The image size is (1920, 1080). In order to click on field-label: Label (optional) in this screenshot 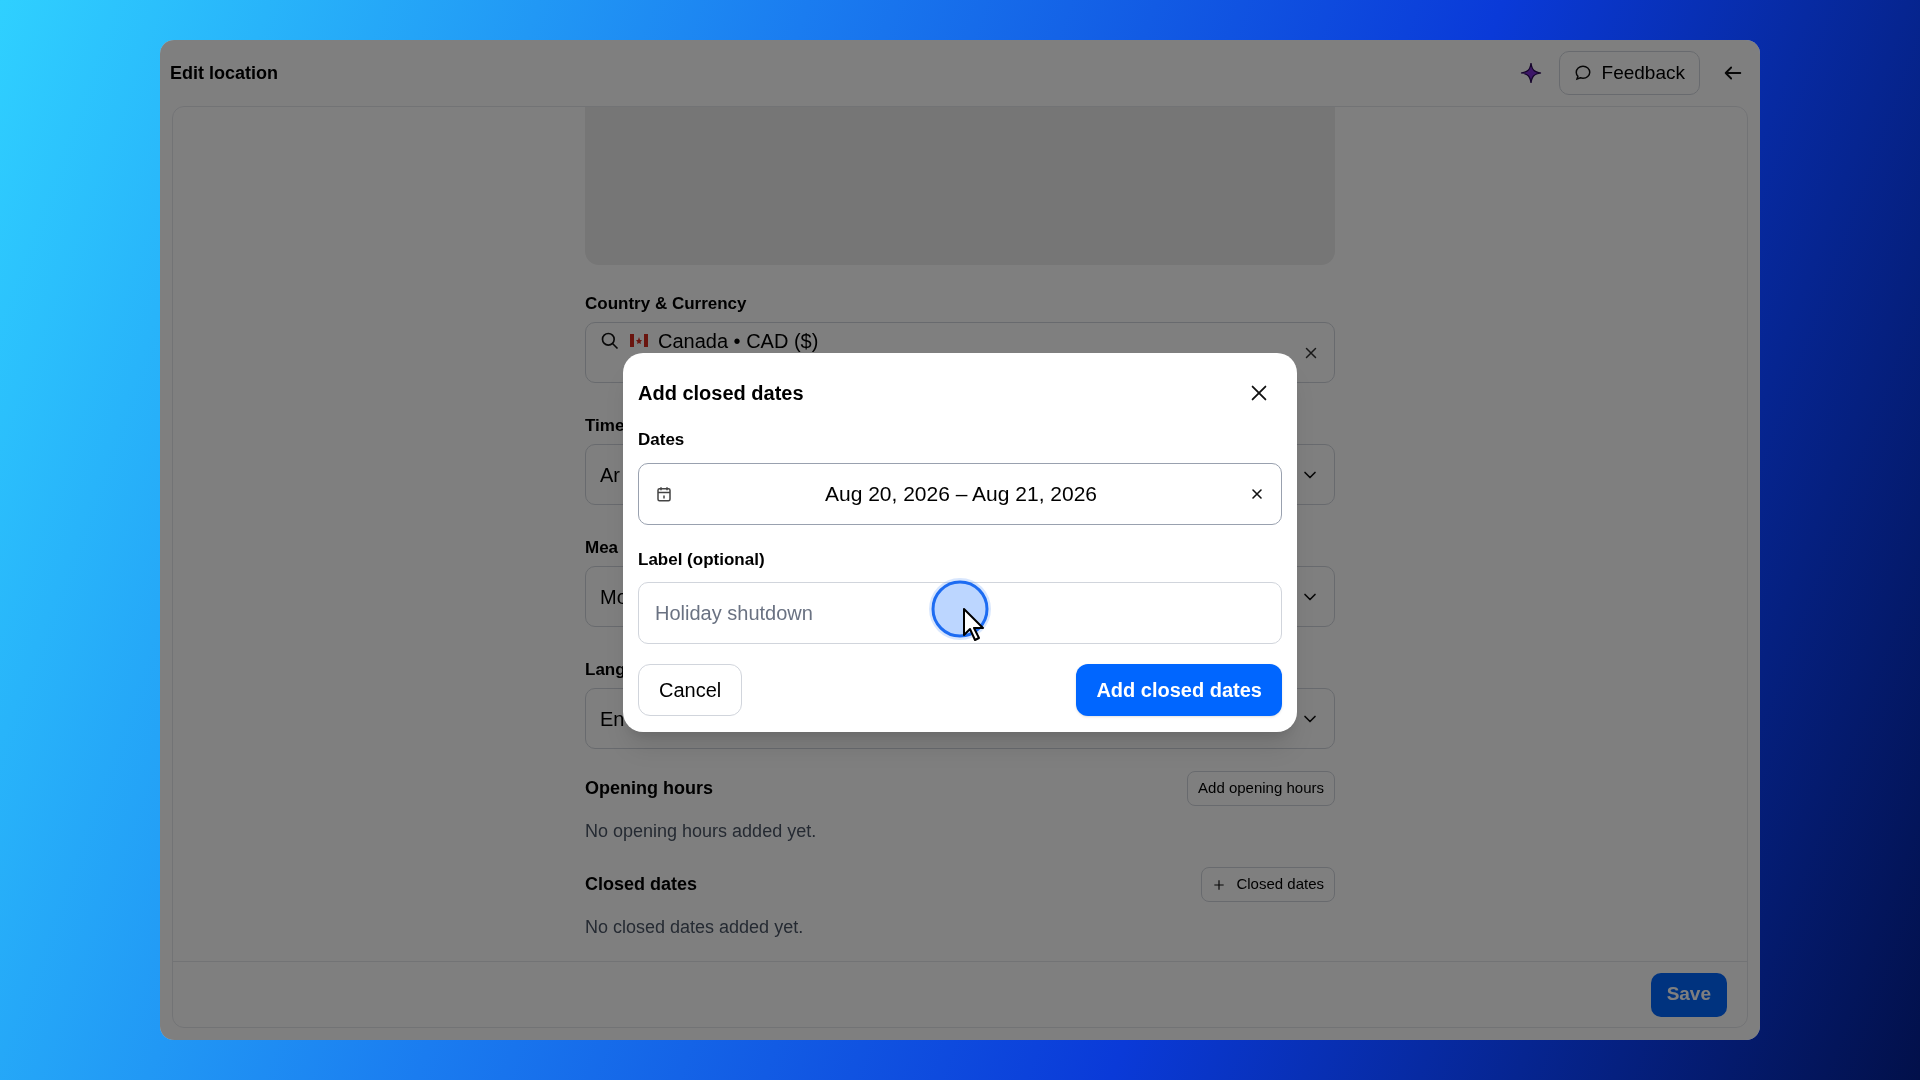, I will do `click(701, 559)`.